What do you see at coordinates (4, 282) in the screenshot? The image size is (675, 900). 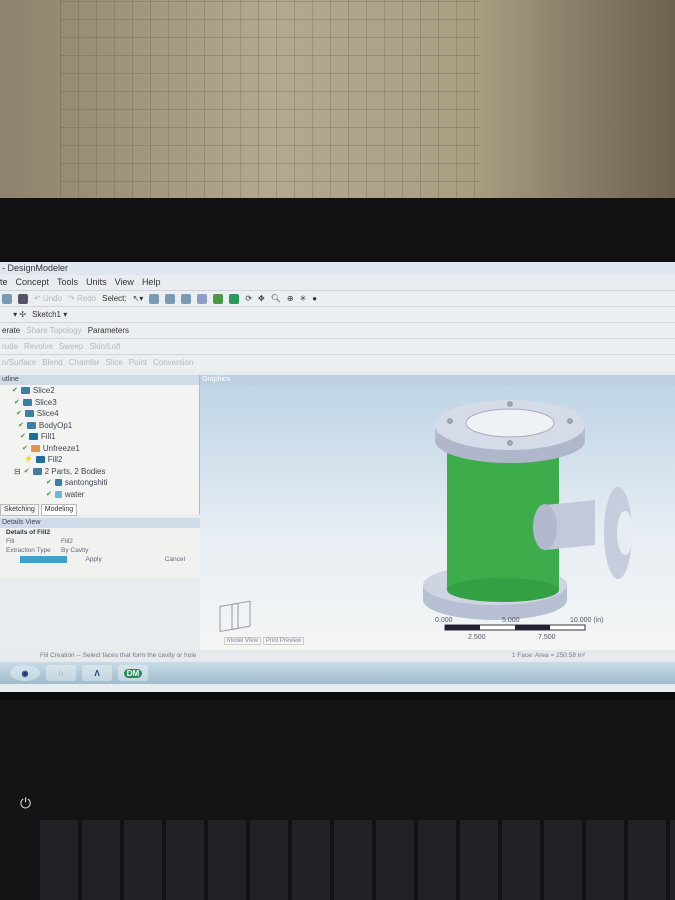 I see `menu-file: te` at bounding box center [4, 282].